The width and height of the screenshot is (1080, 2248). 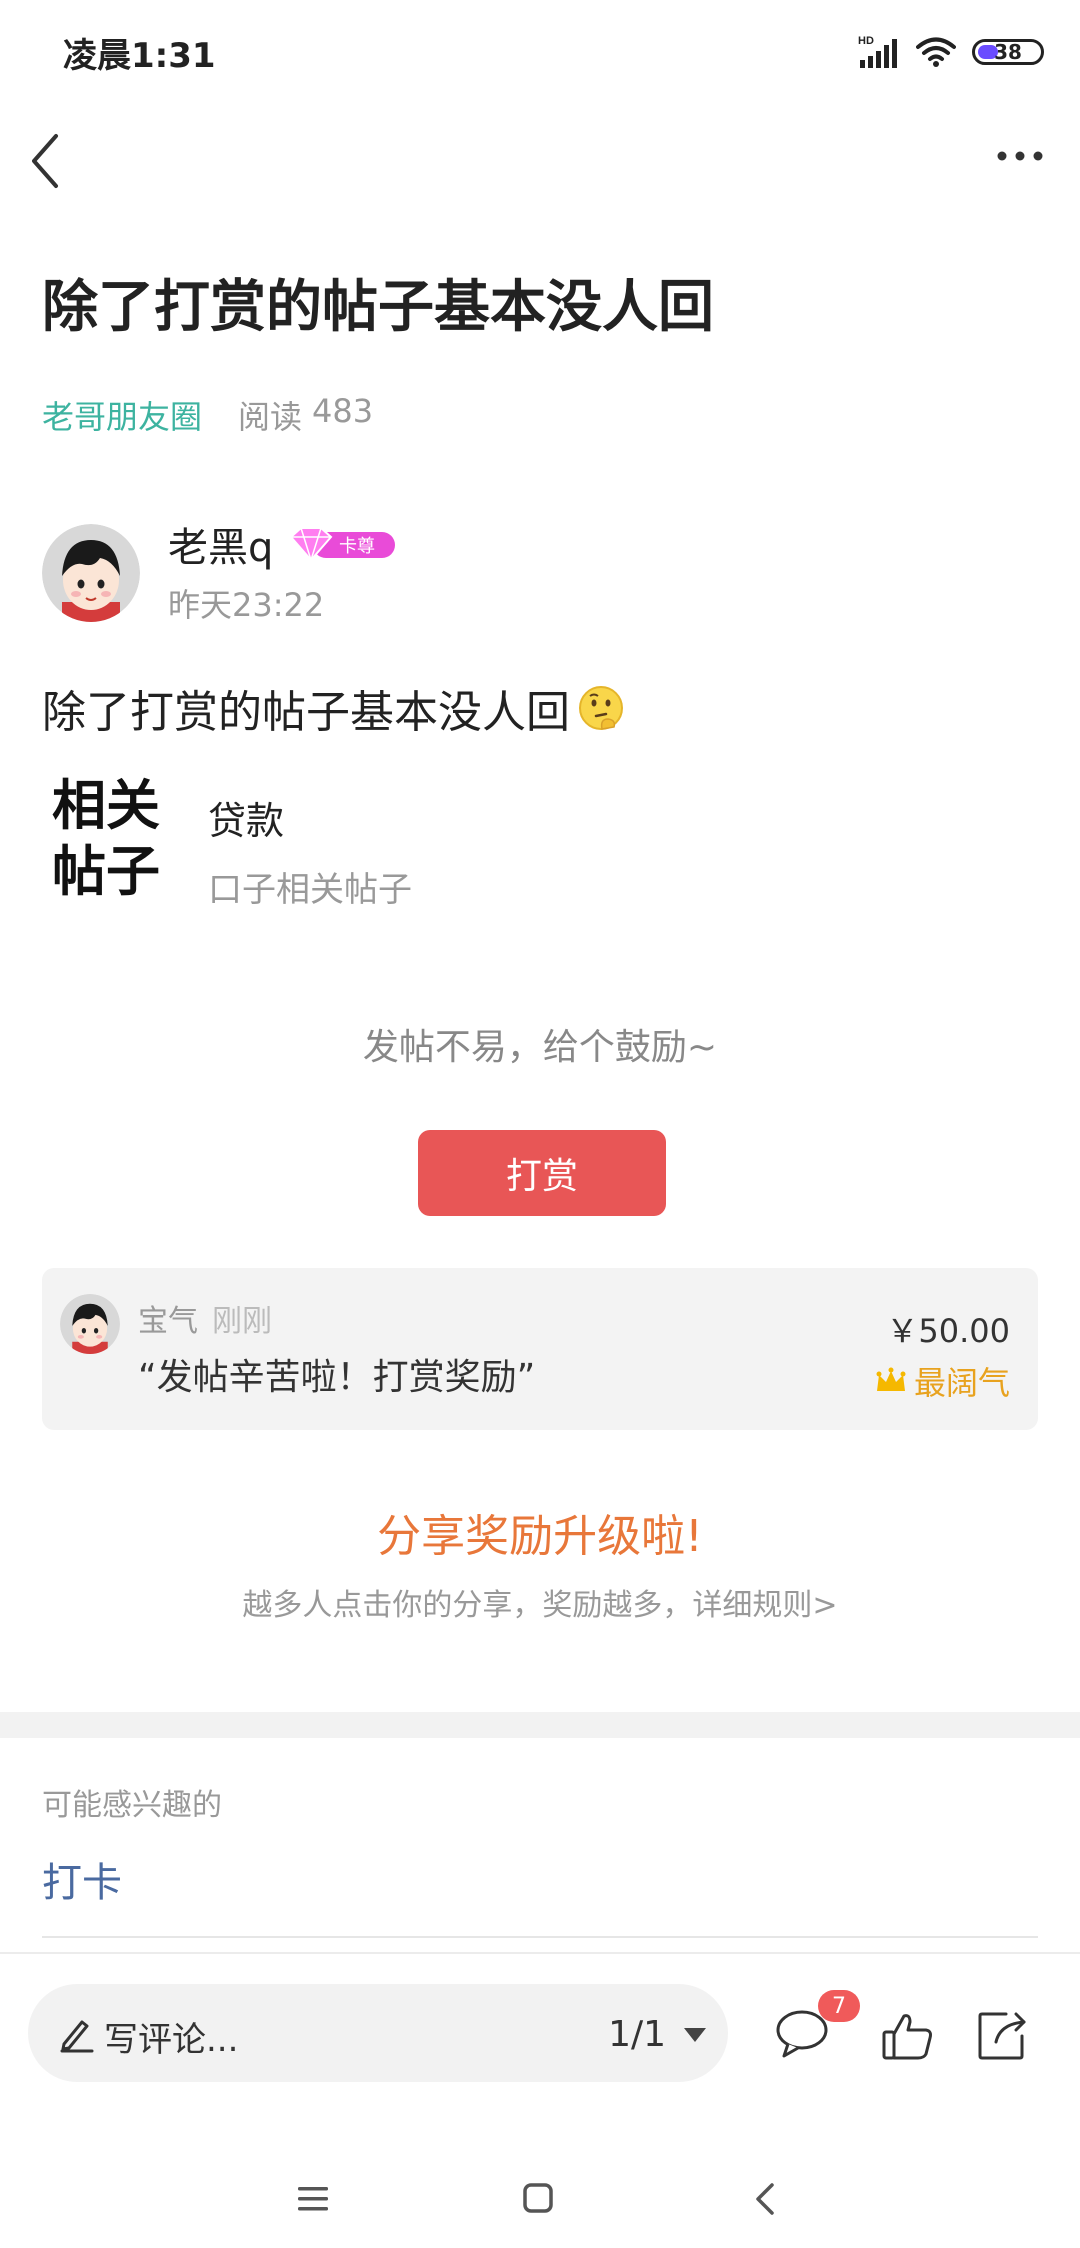 I want to click on comment-count-badge: 7, so click(x=839, y=2006).